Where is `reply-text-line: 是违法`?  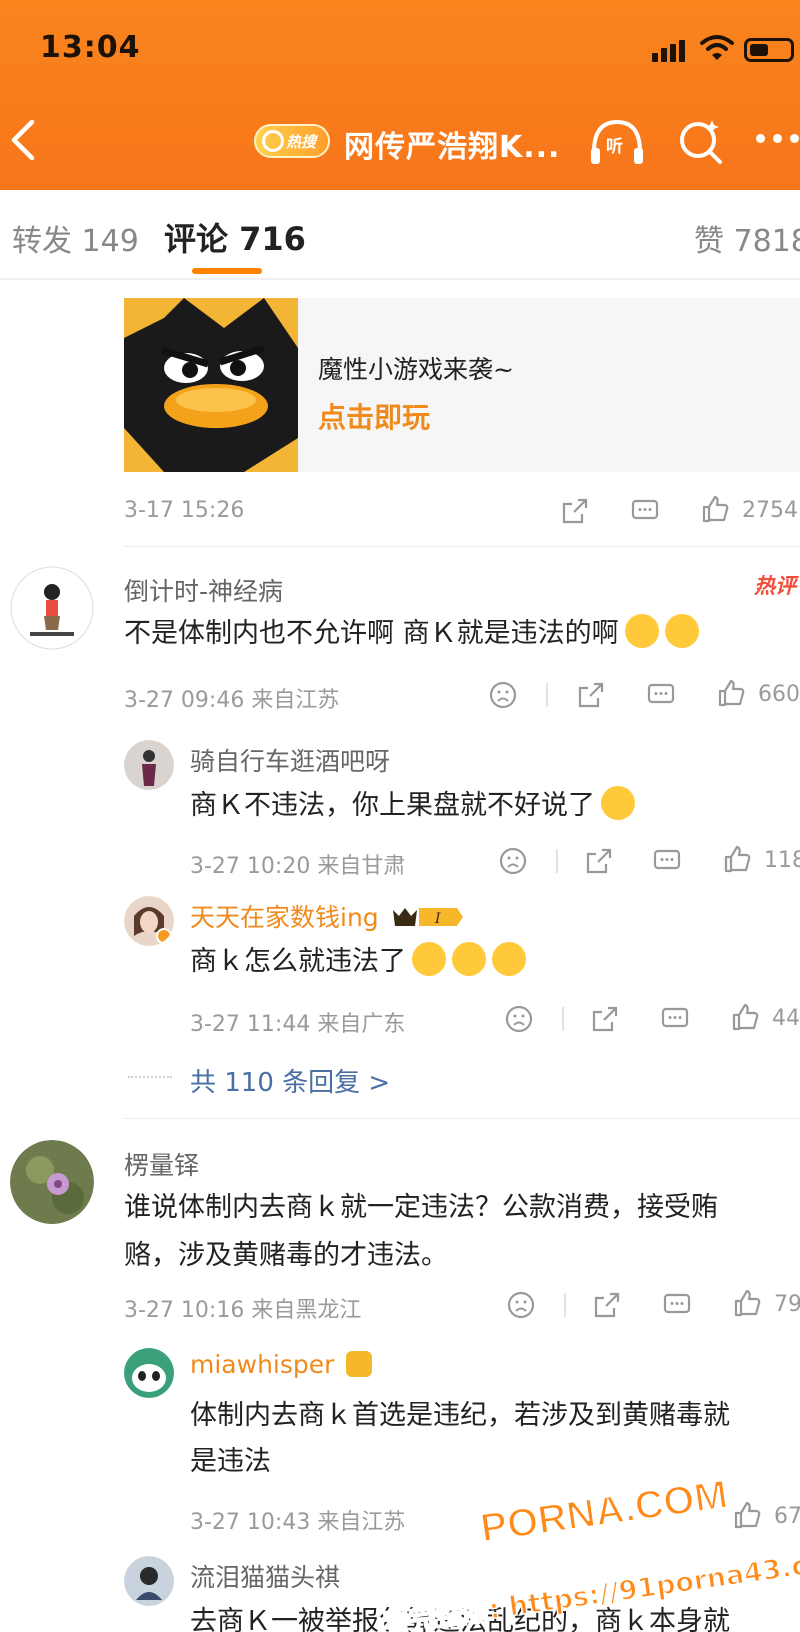 reply-text-line: 是违法 is located at coordinates (230, 1461).